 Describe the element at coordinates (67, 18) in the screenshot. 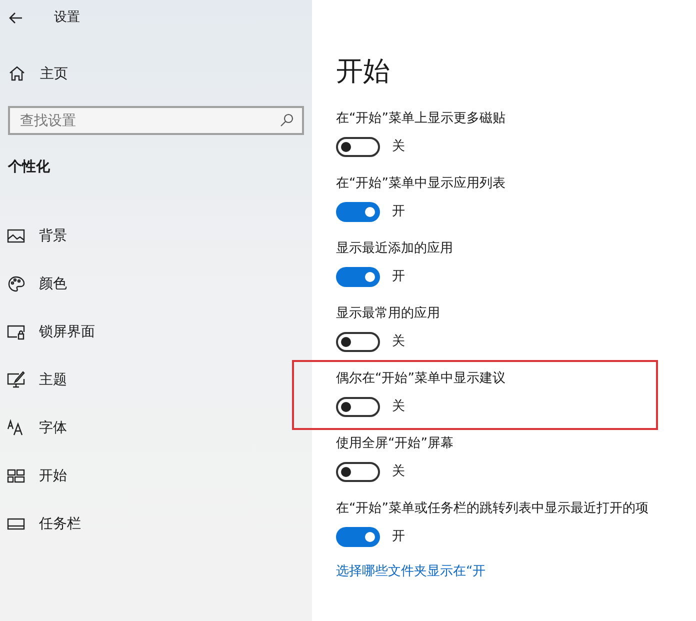

I see `window-title: 设置` at that location.